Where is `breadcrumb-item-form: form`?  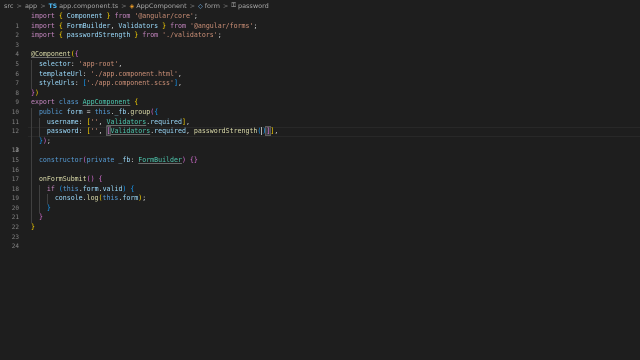
breadcrumb-item-form: form is located at coordinates (212, 6).